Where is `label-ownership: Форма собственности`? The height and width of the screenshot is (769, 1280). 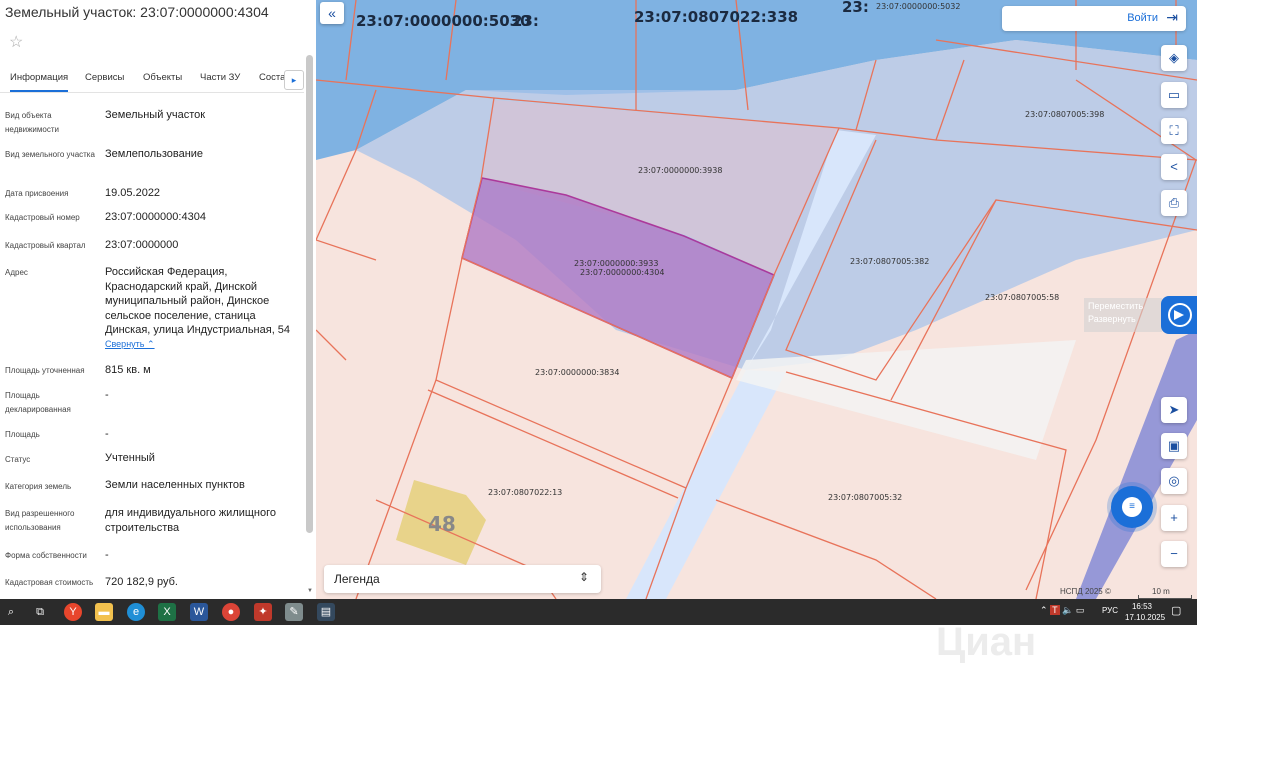
label-ownership: Форма собственности is located at coordinates (46, 555).